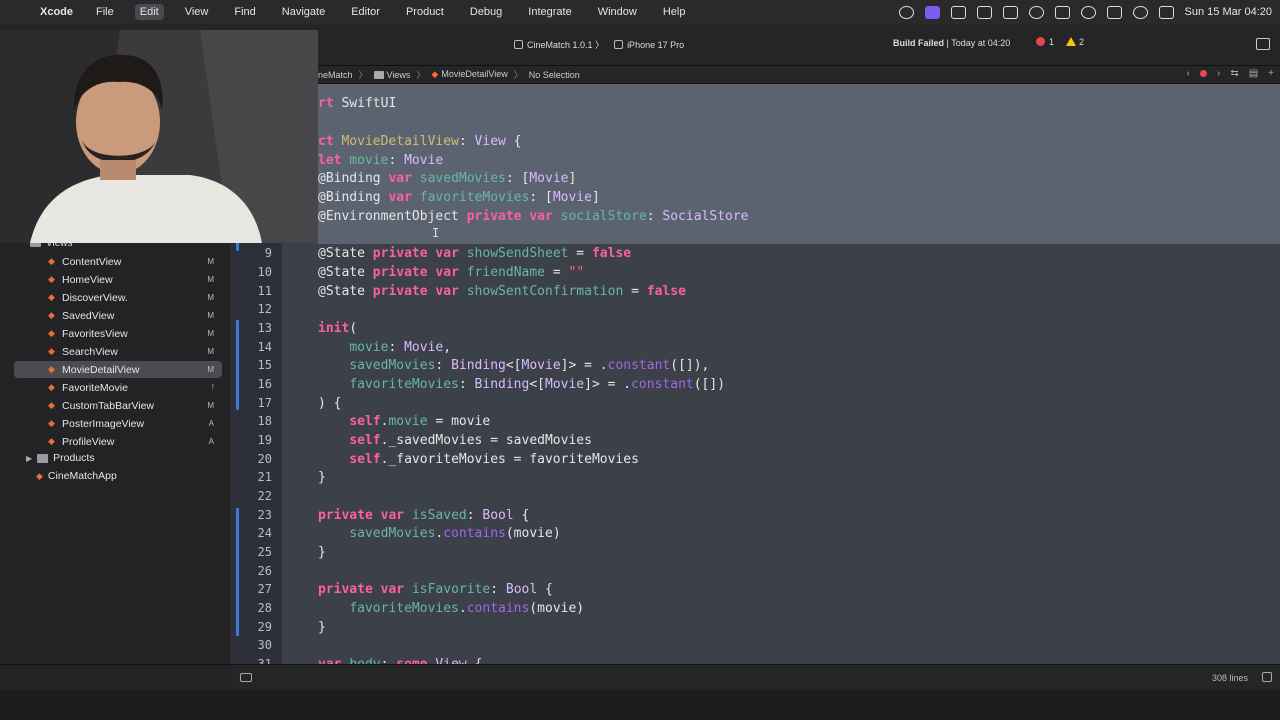 The image size is (1280, 720). Describe the element at coordinates (43, 458) in the screenshot. I see `folder-icon` at that location.